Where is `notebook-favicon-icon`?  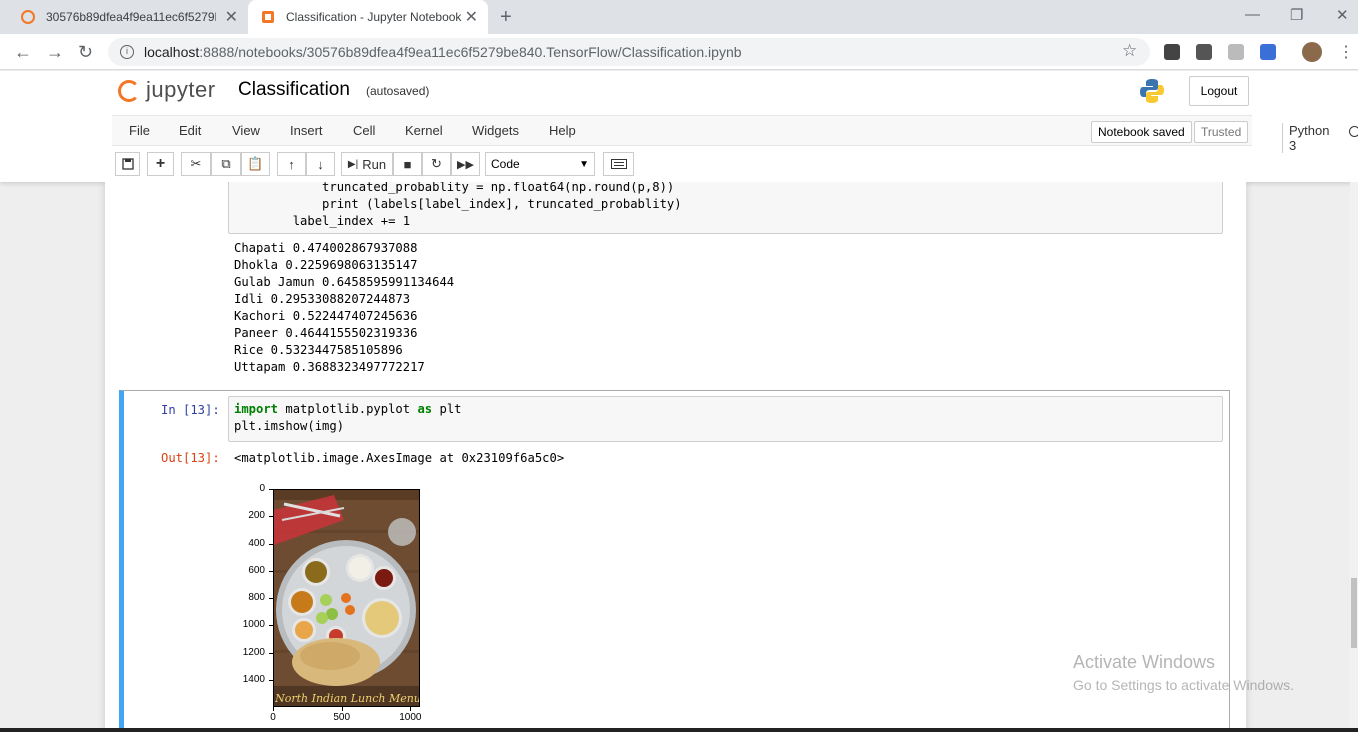 notebook-favicon-icon is located at coordinates (268, 17).